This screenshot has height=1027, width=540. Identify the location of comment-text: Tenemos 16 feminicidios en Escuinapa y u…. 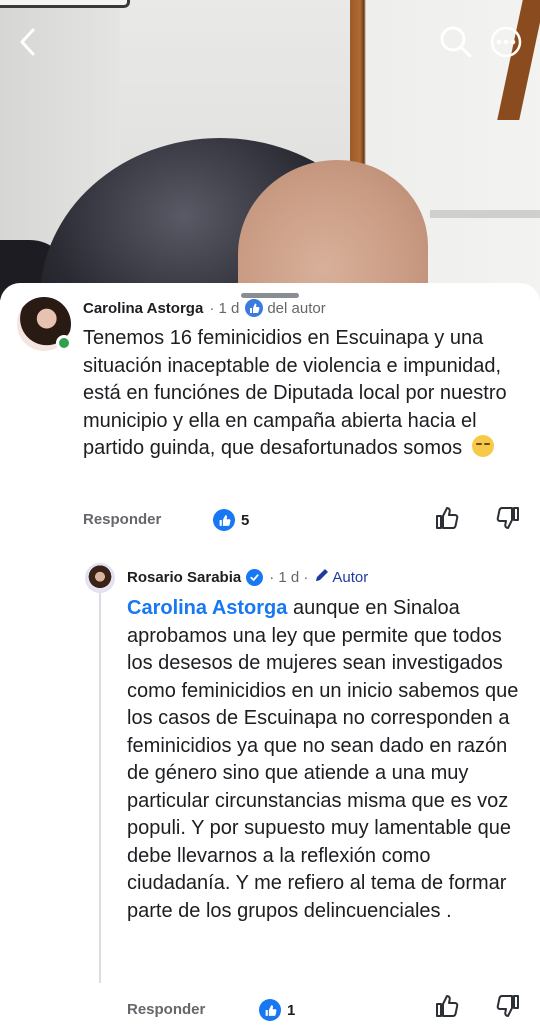
(309, 394).